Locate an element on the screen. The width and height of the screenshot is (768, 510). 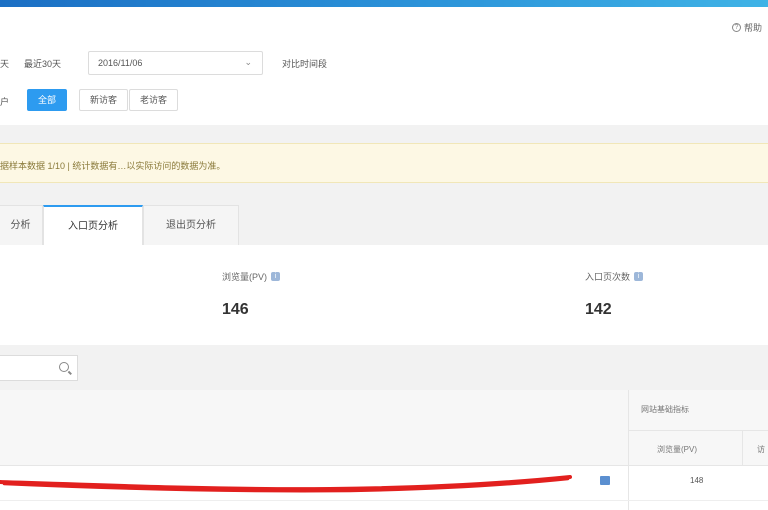
tab-entry-page: 入口页分析 is located at coordinates (93, 225).